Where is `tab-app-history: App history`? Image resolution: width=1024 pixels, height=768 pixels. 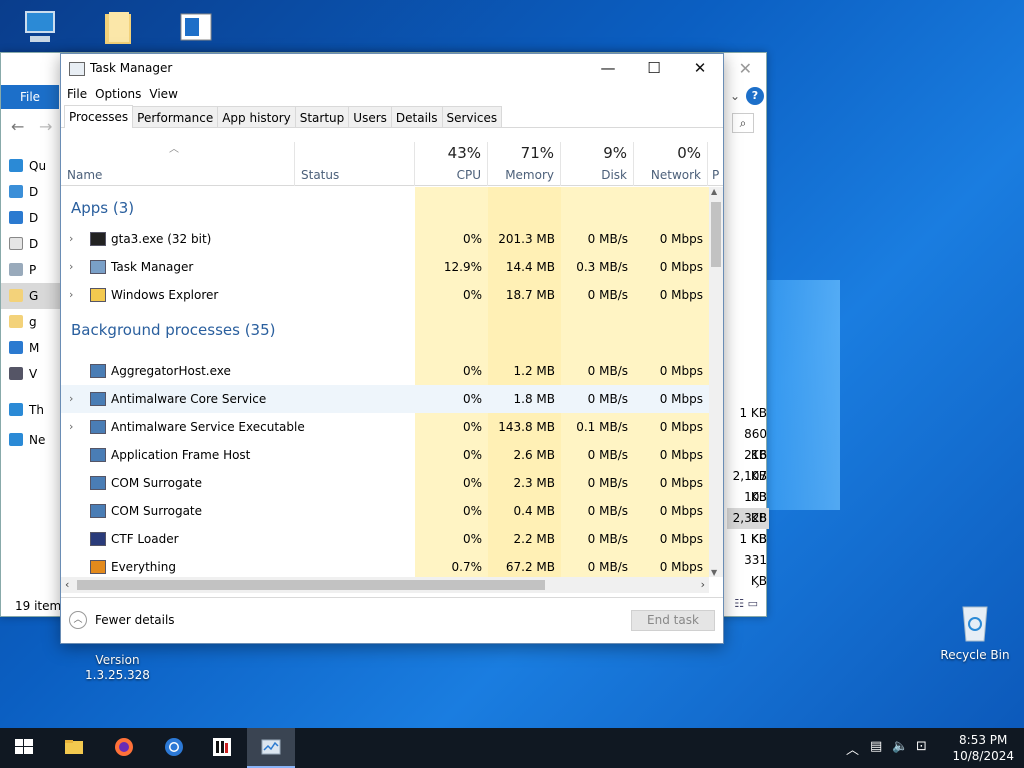 tab-app-history: App history is located at coordinates (256, 116).